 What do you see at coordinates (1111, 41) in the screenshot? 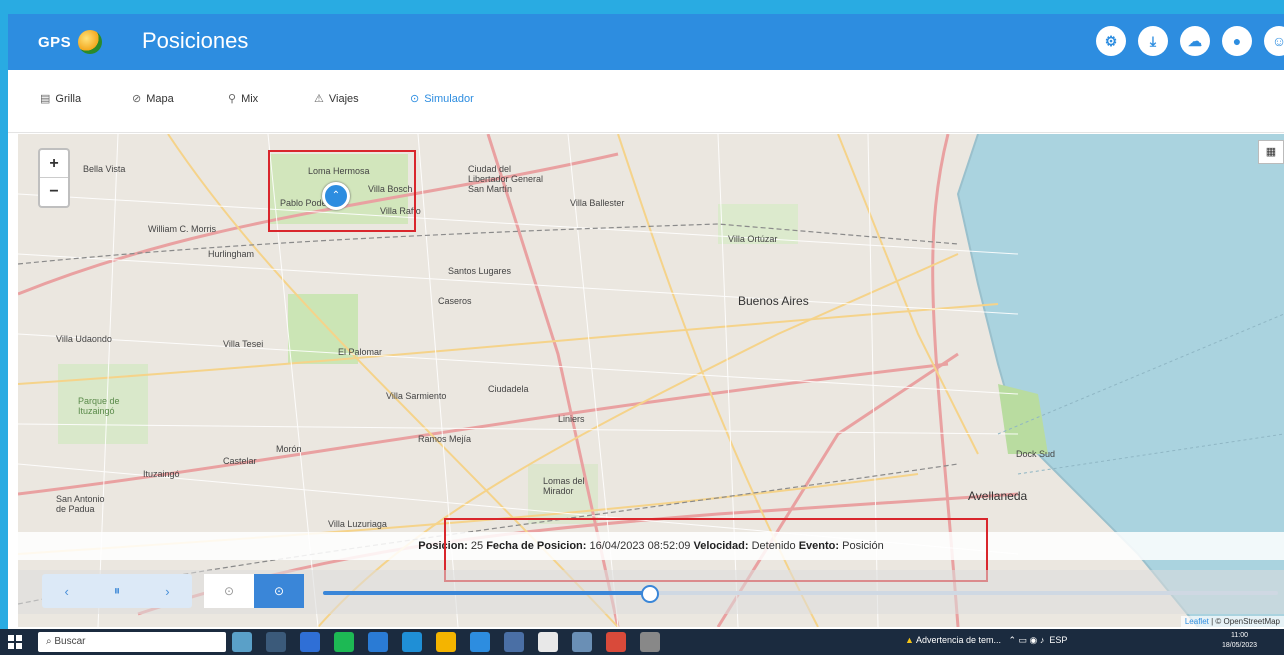
I see `settings-icon: ⚙` at bounding box center [1111, 41].